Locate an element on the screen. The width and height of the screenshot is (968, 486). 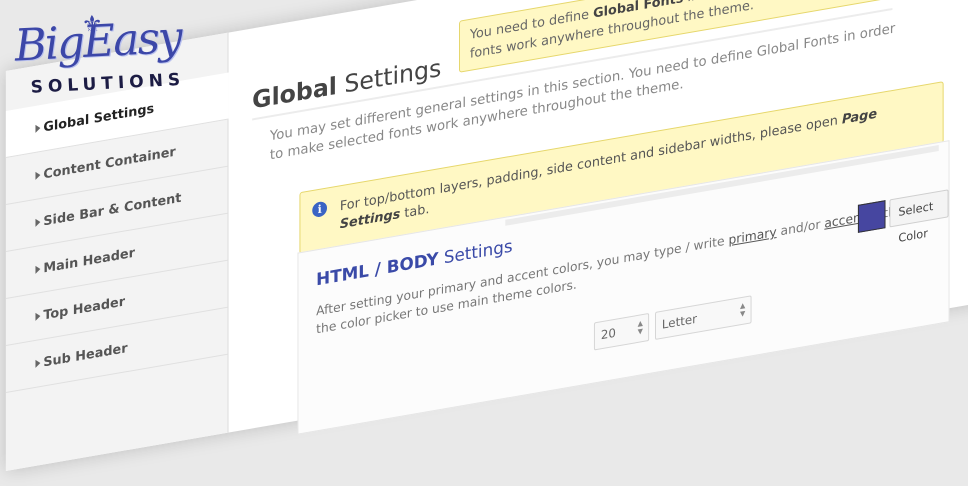
sidebar-item-label: Side Bar & Content is located at coordinates (112, 210).